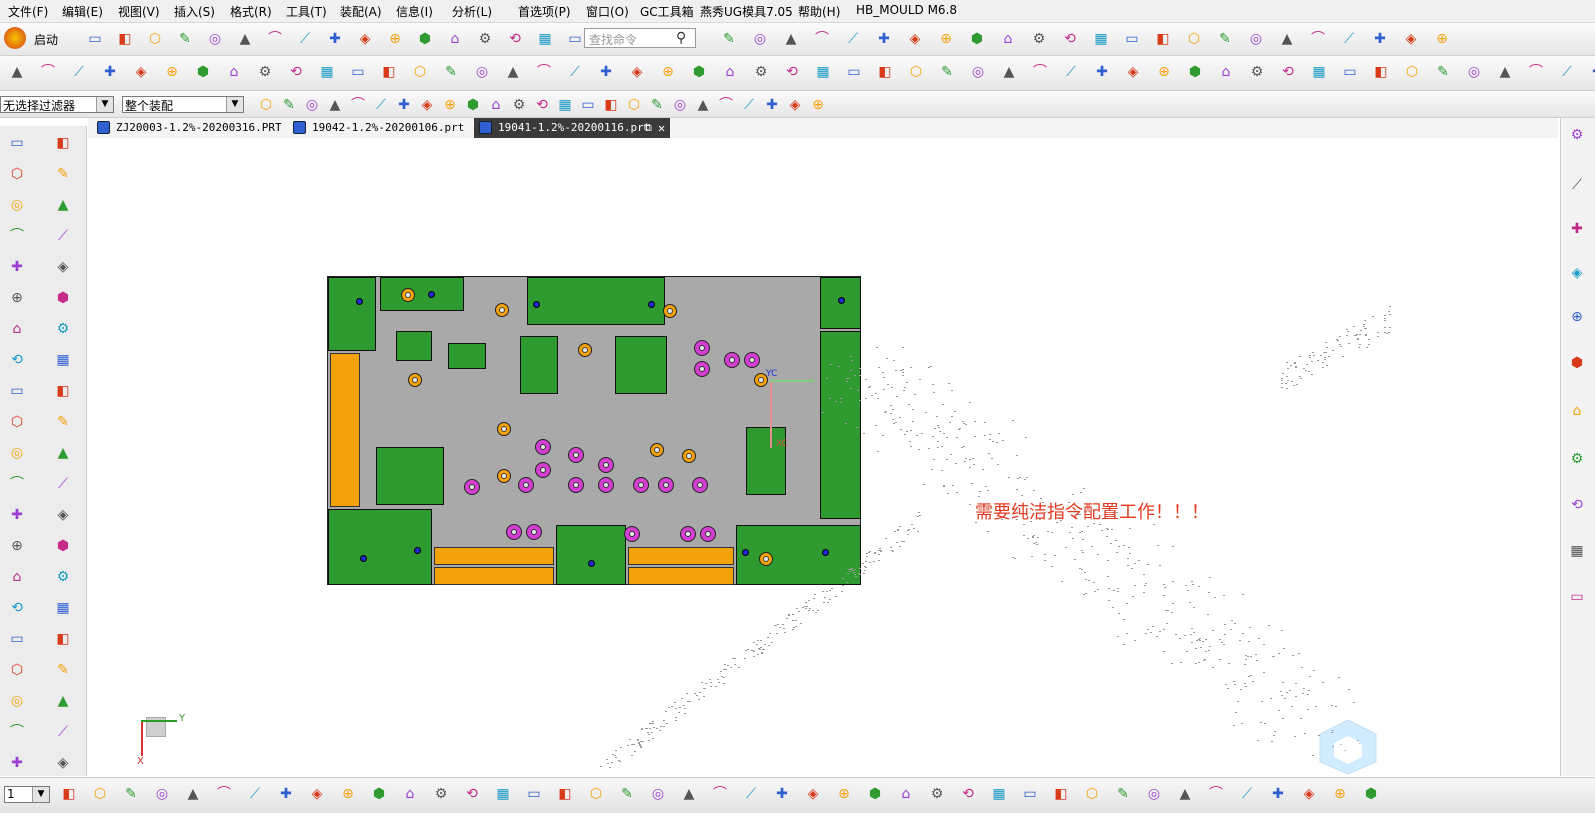 This screenshot has height=813, width=1595. Describe the element at coordinates (472, 11) in the screenshot. I see `menu-item-8: 分析(L)` at that location.